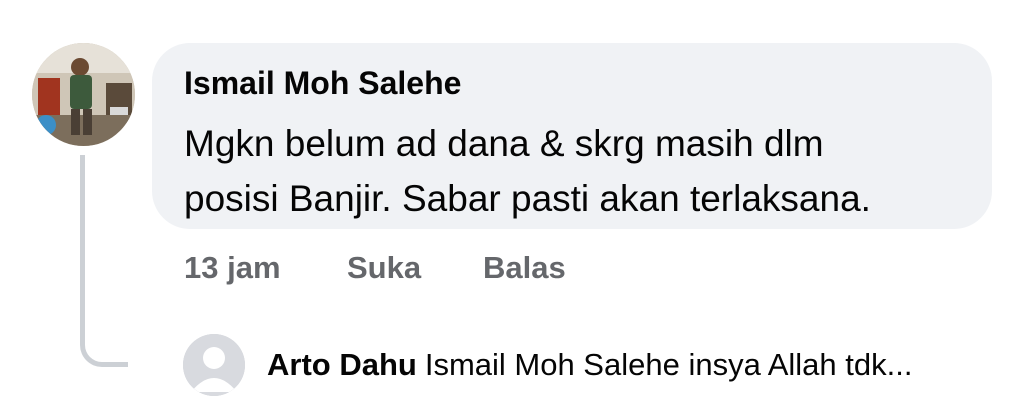 The width and height of the screenshot is (1024, 417). I want to click on comment-author-name: Ismail Moh Salehe, so click(322, 83).